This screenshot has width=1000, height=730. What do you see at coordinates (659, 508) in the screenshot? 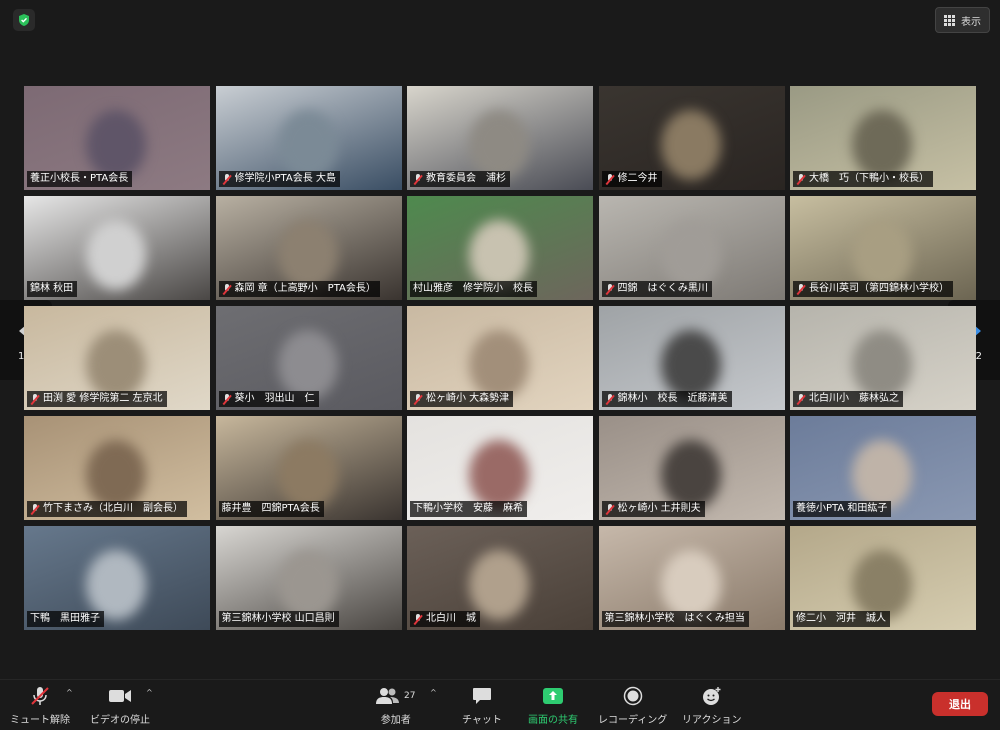
I see `participant-name: 松ヶ崎小 土井則夫` at bounding box center [659, 508].